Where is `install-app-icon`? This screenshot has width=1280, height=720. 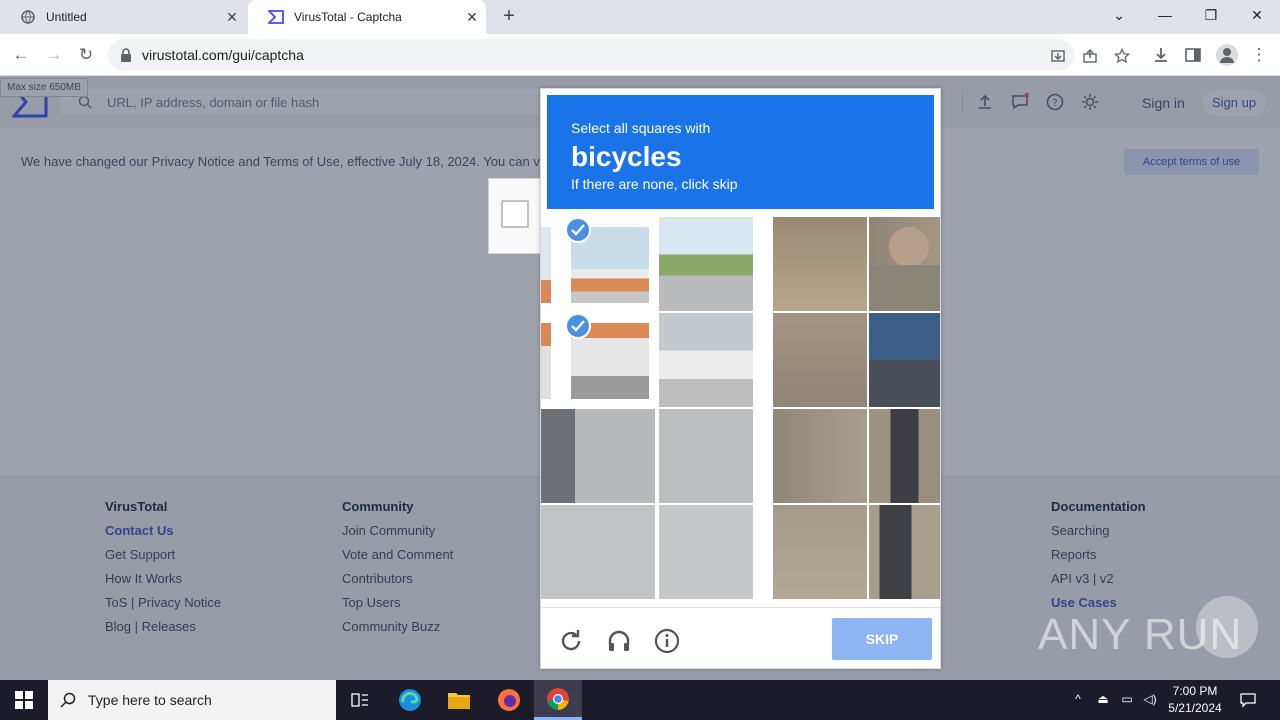
install-app-icon is located at coordinates (1058, 56).